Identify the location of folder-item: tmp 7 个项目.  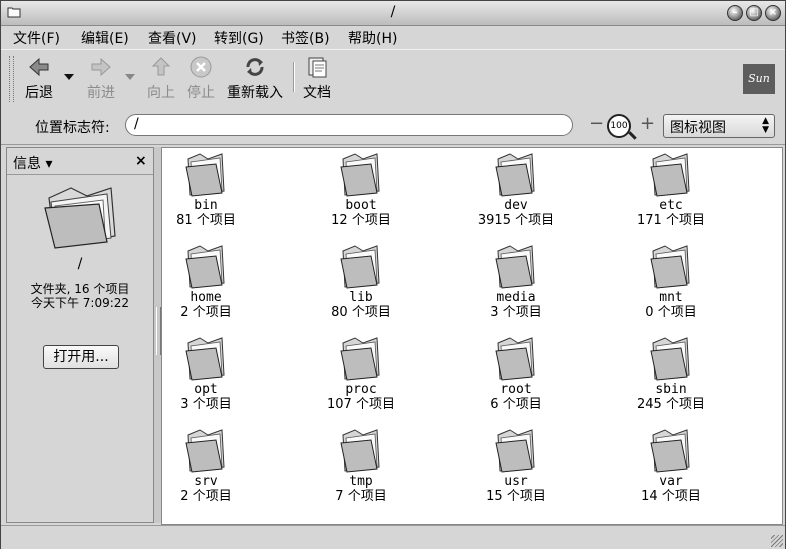
(361, 466).